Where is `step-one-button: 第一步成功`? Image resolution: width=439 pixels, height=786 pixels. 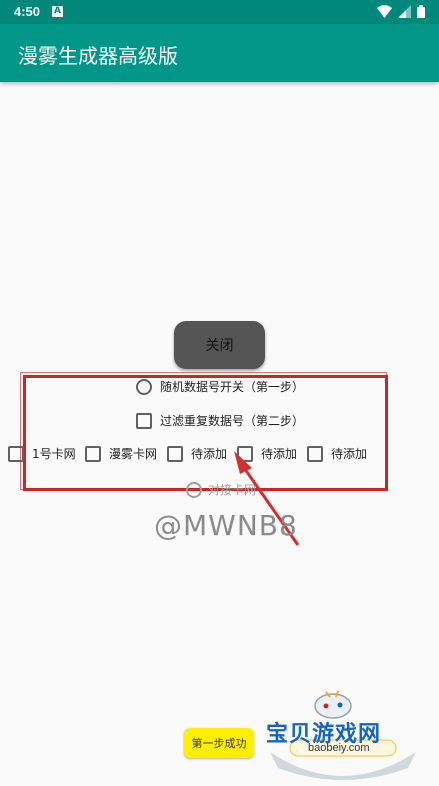
step-one-button: 第一步成功 is located at coordinates (219, 743).